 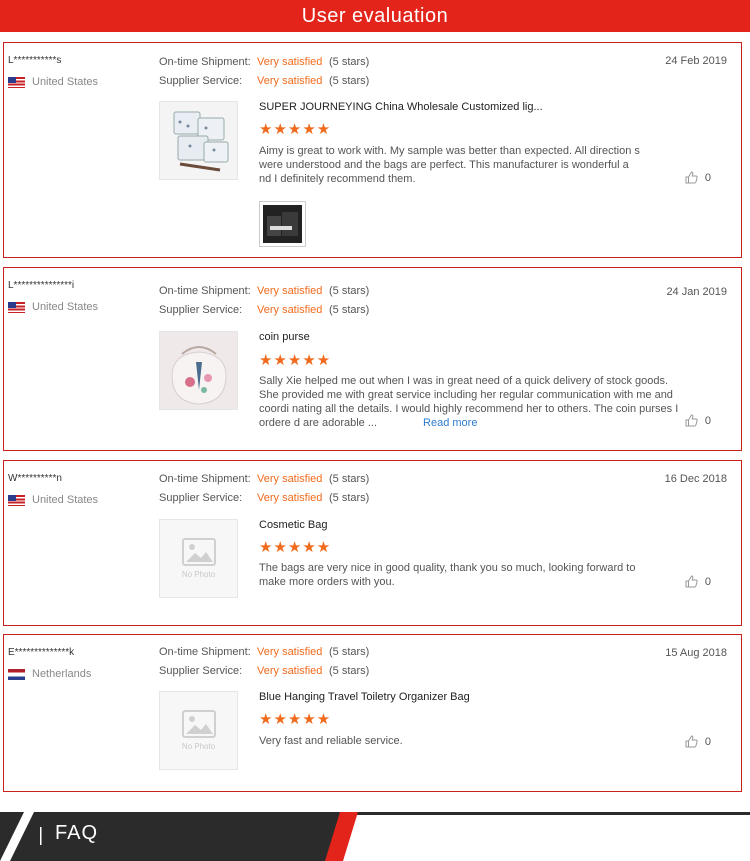 I want to click on review-text: Very fast and reliable service., so click(x=331, y=741).